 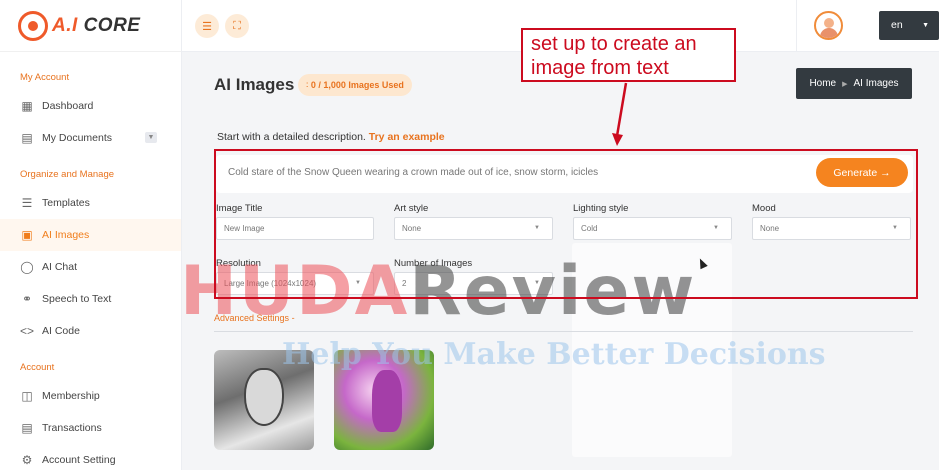 What do you see at coordinates (90, 267) in the screenshot?
I see `sidebar-item-ai-chat: ◯ AI Chat` at bounding box center [90, 267].